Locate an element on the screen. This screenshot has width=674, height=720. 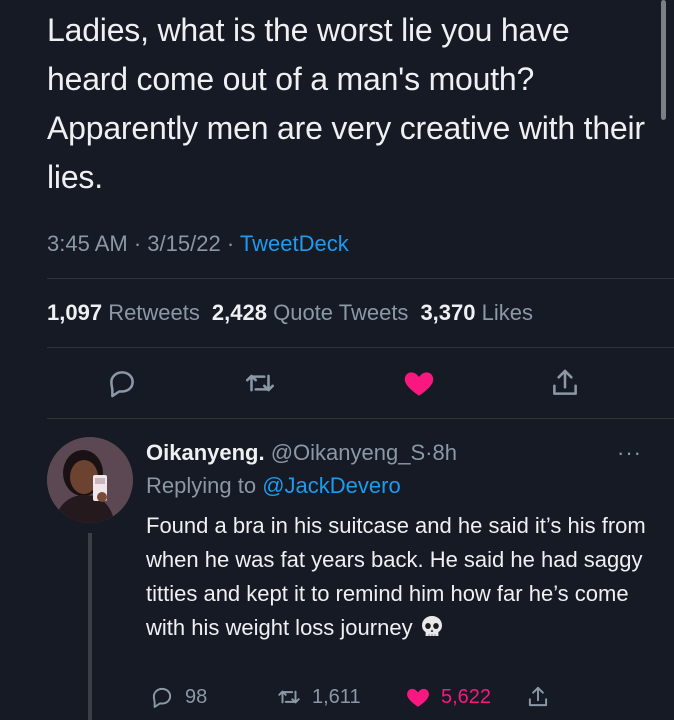
more-options-icon: ··· is located at coordinates (629, 453).